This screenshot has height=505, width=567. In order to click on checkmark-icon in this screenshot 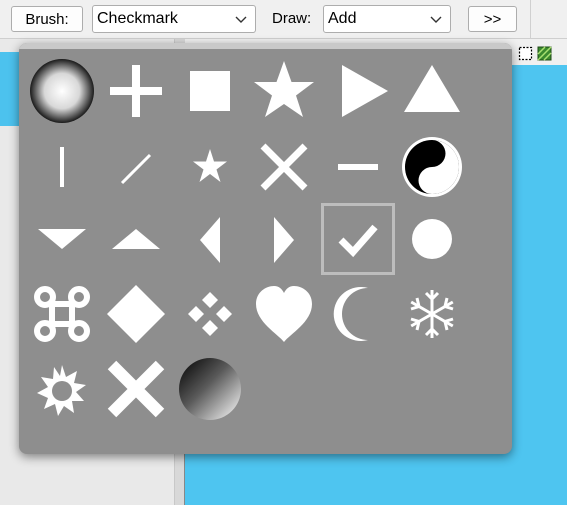, I will do `click(358, 241)`.